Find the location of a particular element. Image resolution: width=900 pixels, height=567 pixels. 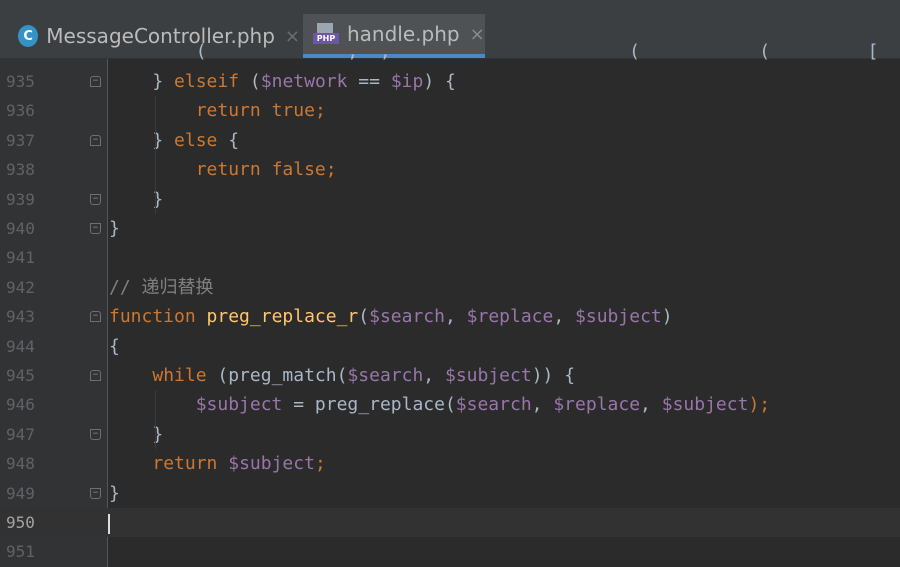

class-c-icon: C is located at coordinates (28, 36).